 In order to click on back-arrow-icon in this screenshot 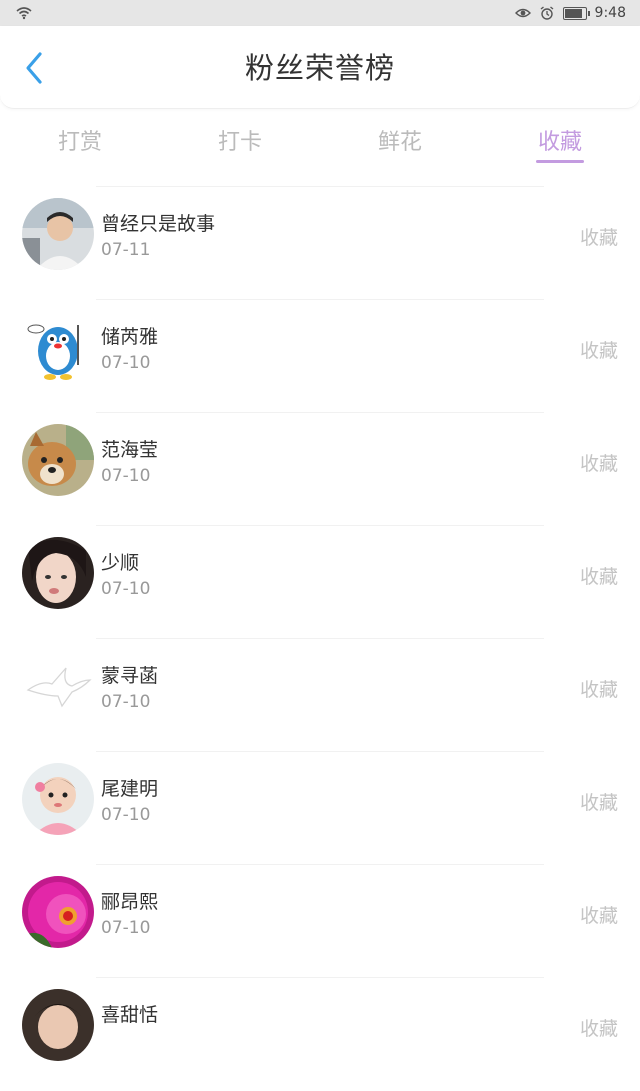, I will do `click(34, 68)`.